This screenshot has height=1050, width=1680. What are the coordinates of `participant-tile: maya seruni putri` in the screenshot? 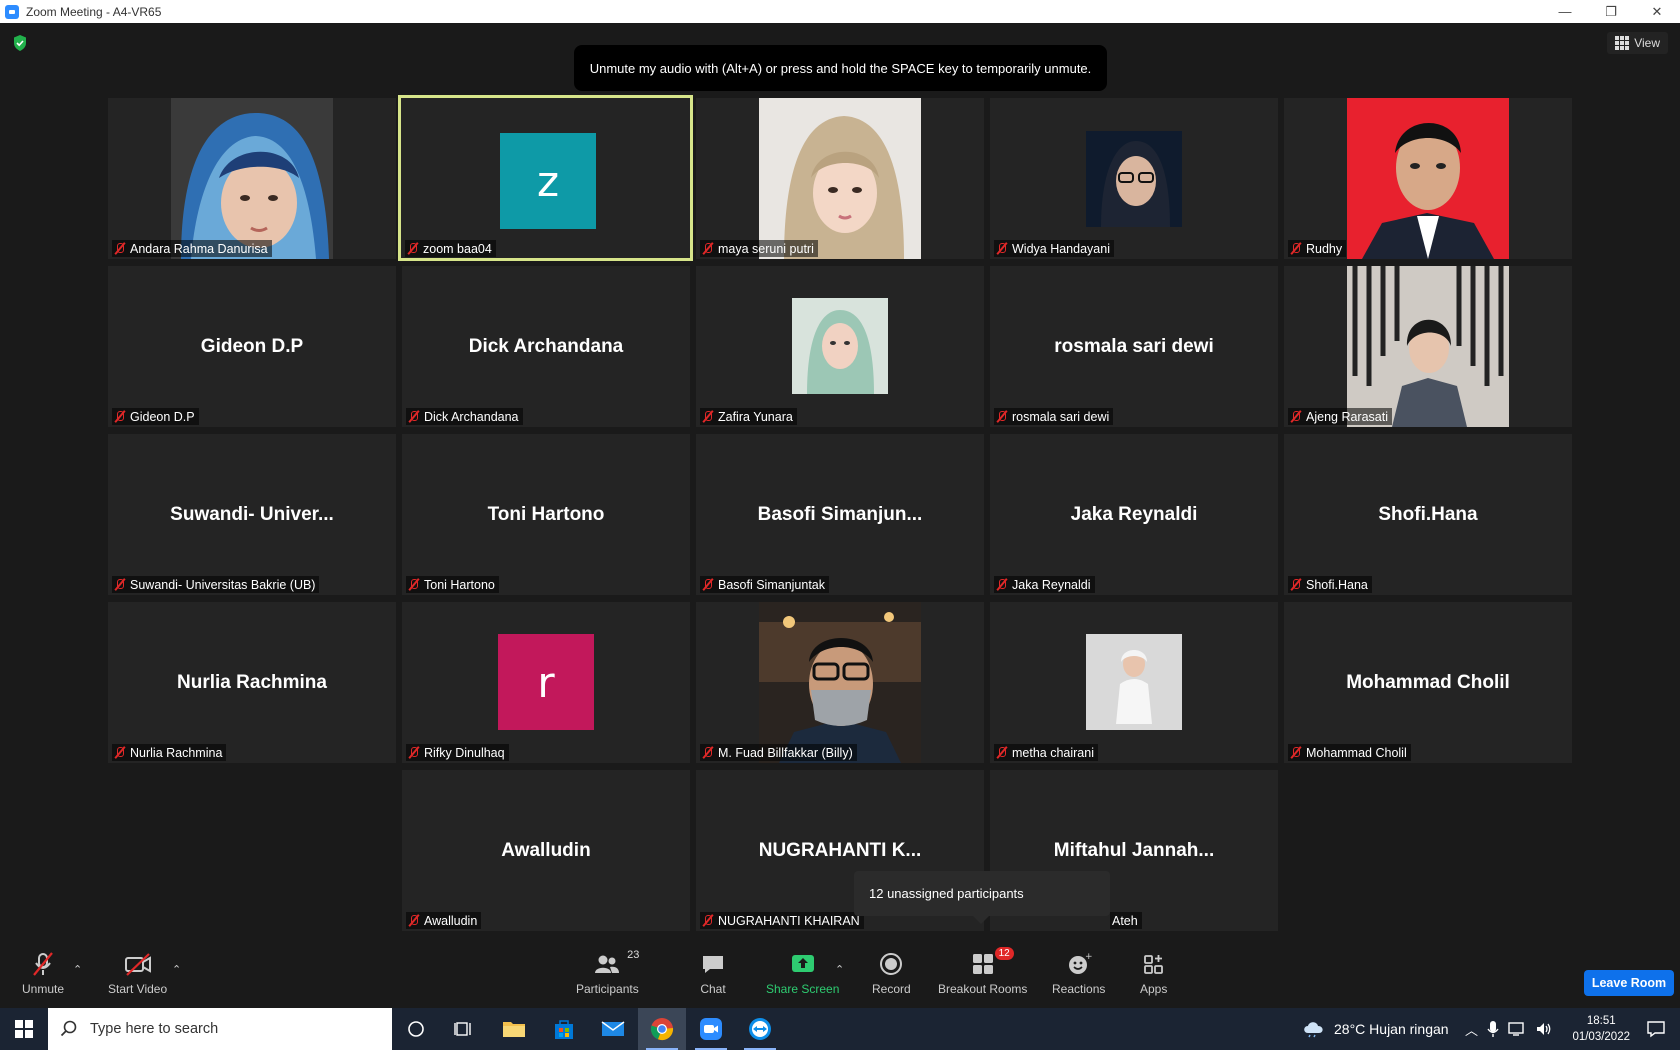 It's located at (840, 178).